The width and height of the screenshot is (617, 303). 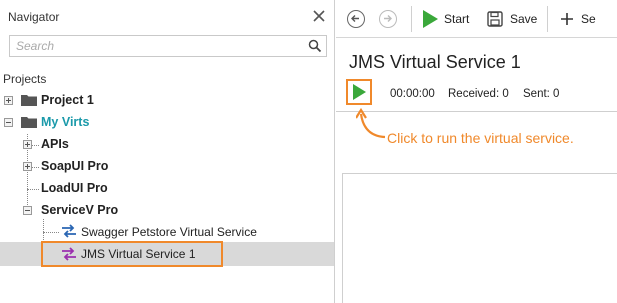 What do you see at coordinates (541, 94) in the screenshot?
I see `sent-count: Sent: 0` at bounding box center [541, 94].